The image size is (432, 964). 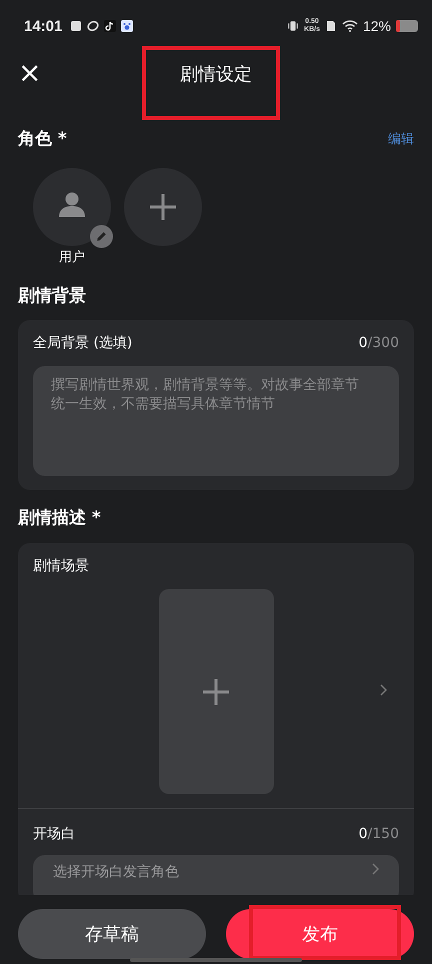 What do you see at coordinates (72, 204) in the screenshot?
I see `person-icon` at bounding box center [72, 204].